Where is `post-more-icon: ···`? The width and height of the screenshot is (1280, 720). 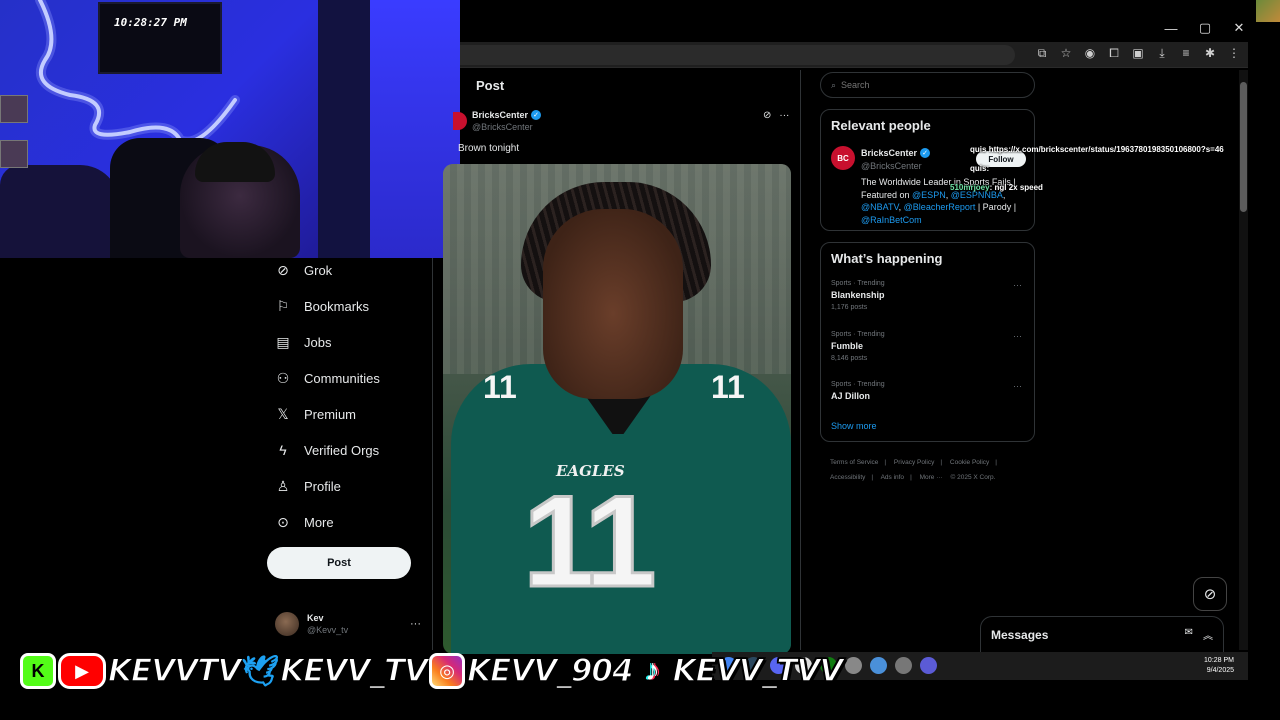 post-more-icon: ··· is located at coordinates (784, 115).